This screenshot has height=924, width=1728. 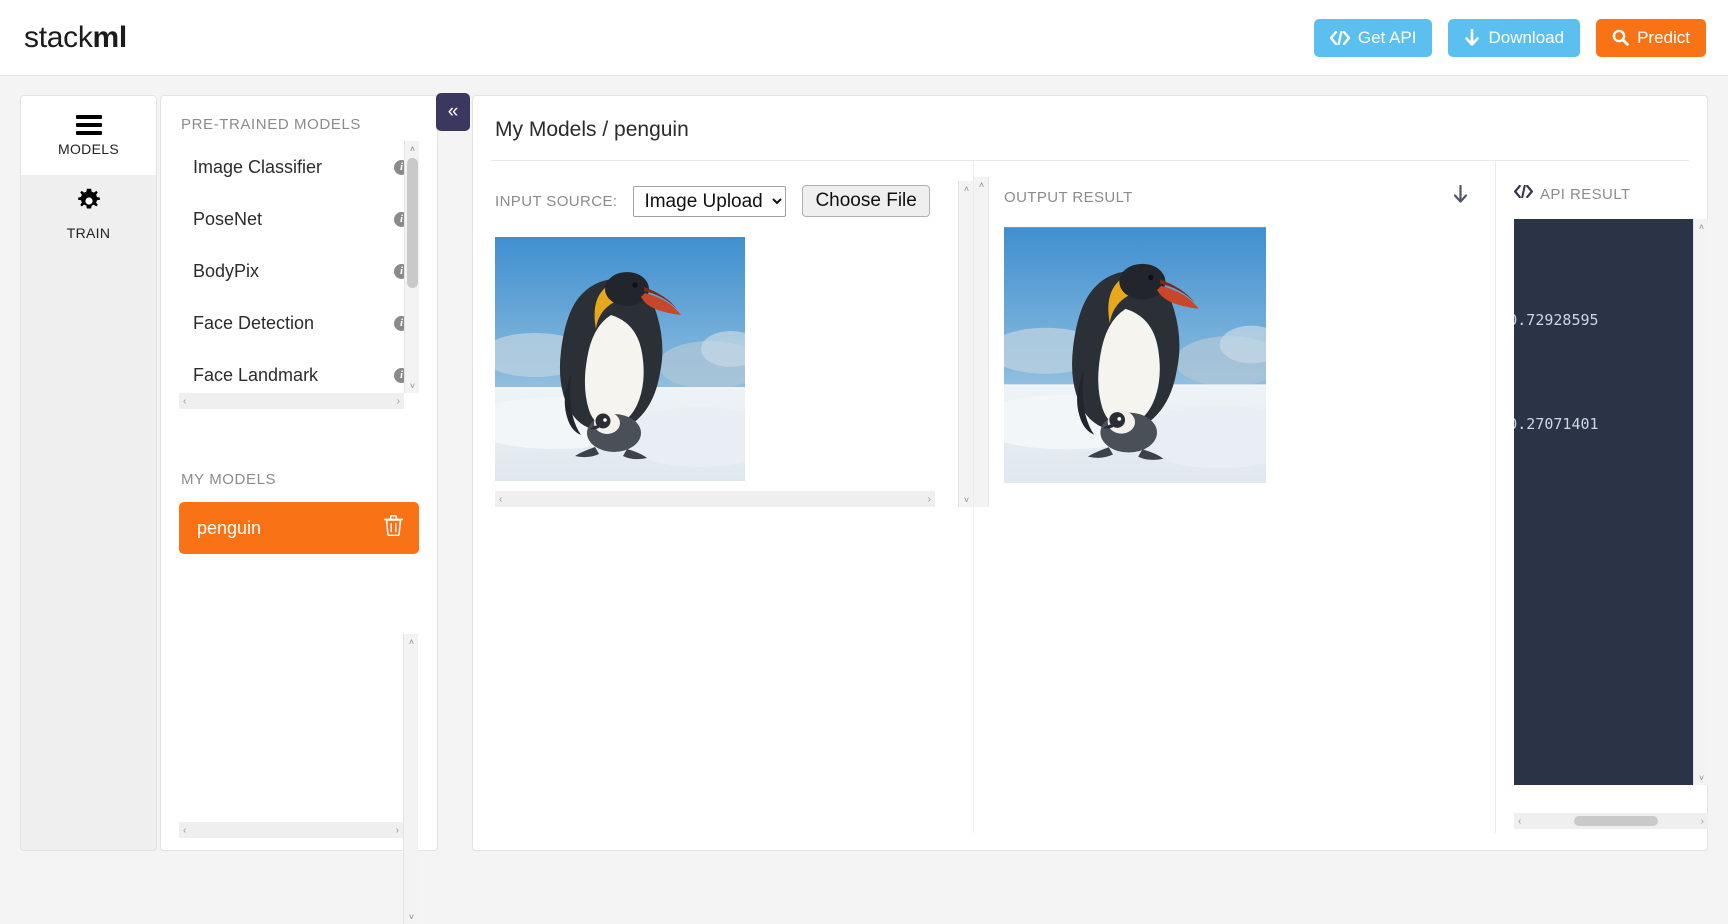 I want to click on pretrained-item-label: BodyPix, so click(x=226, y=270).